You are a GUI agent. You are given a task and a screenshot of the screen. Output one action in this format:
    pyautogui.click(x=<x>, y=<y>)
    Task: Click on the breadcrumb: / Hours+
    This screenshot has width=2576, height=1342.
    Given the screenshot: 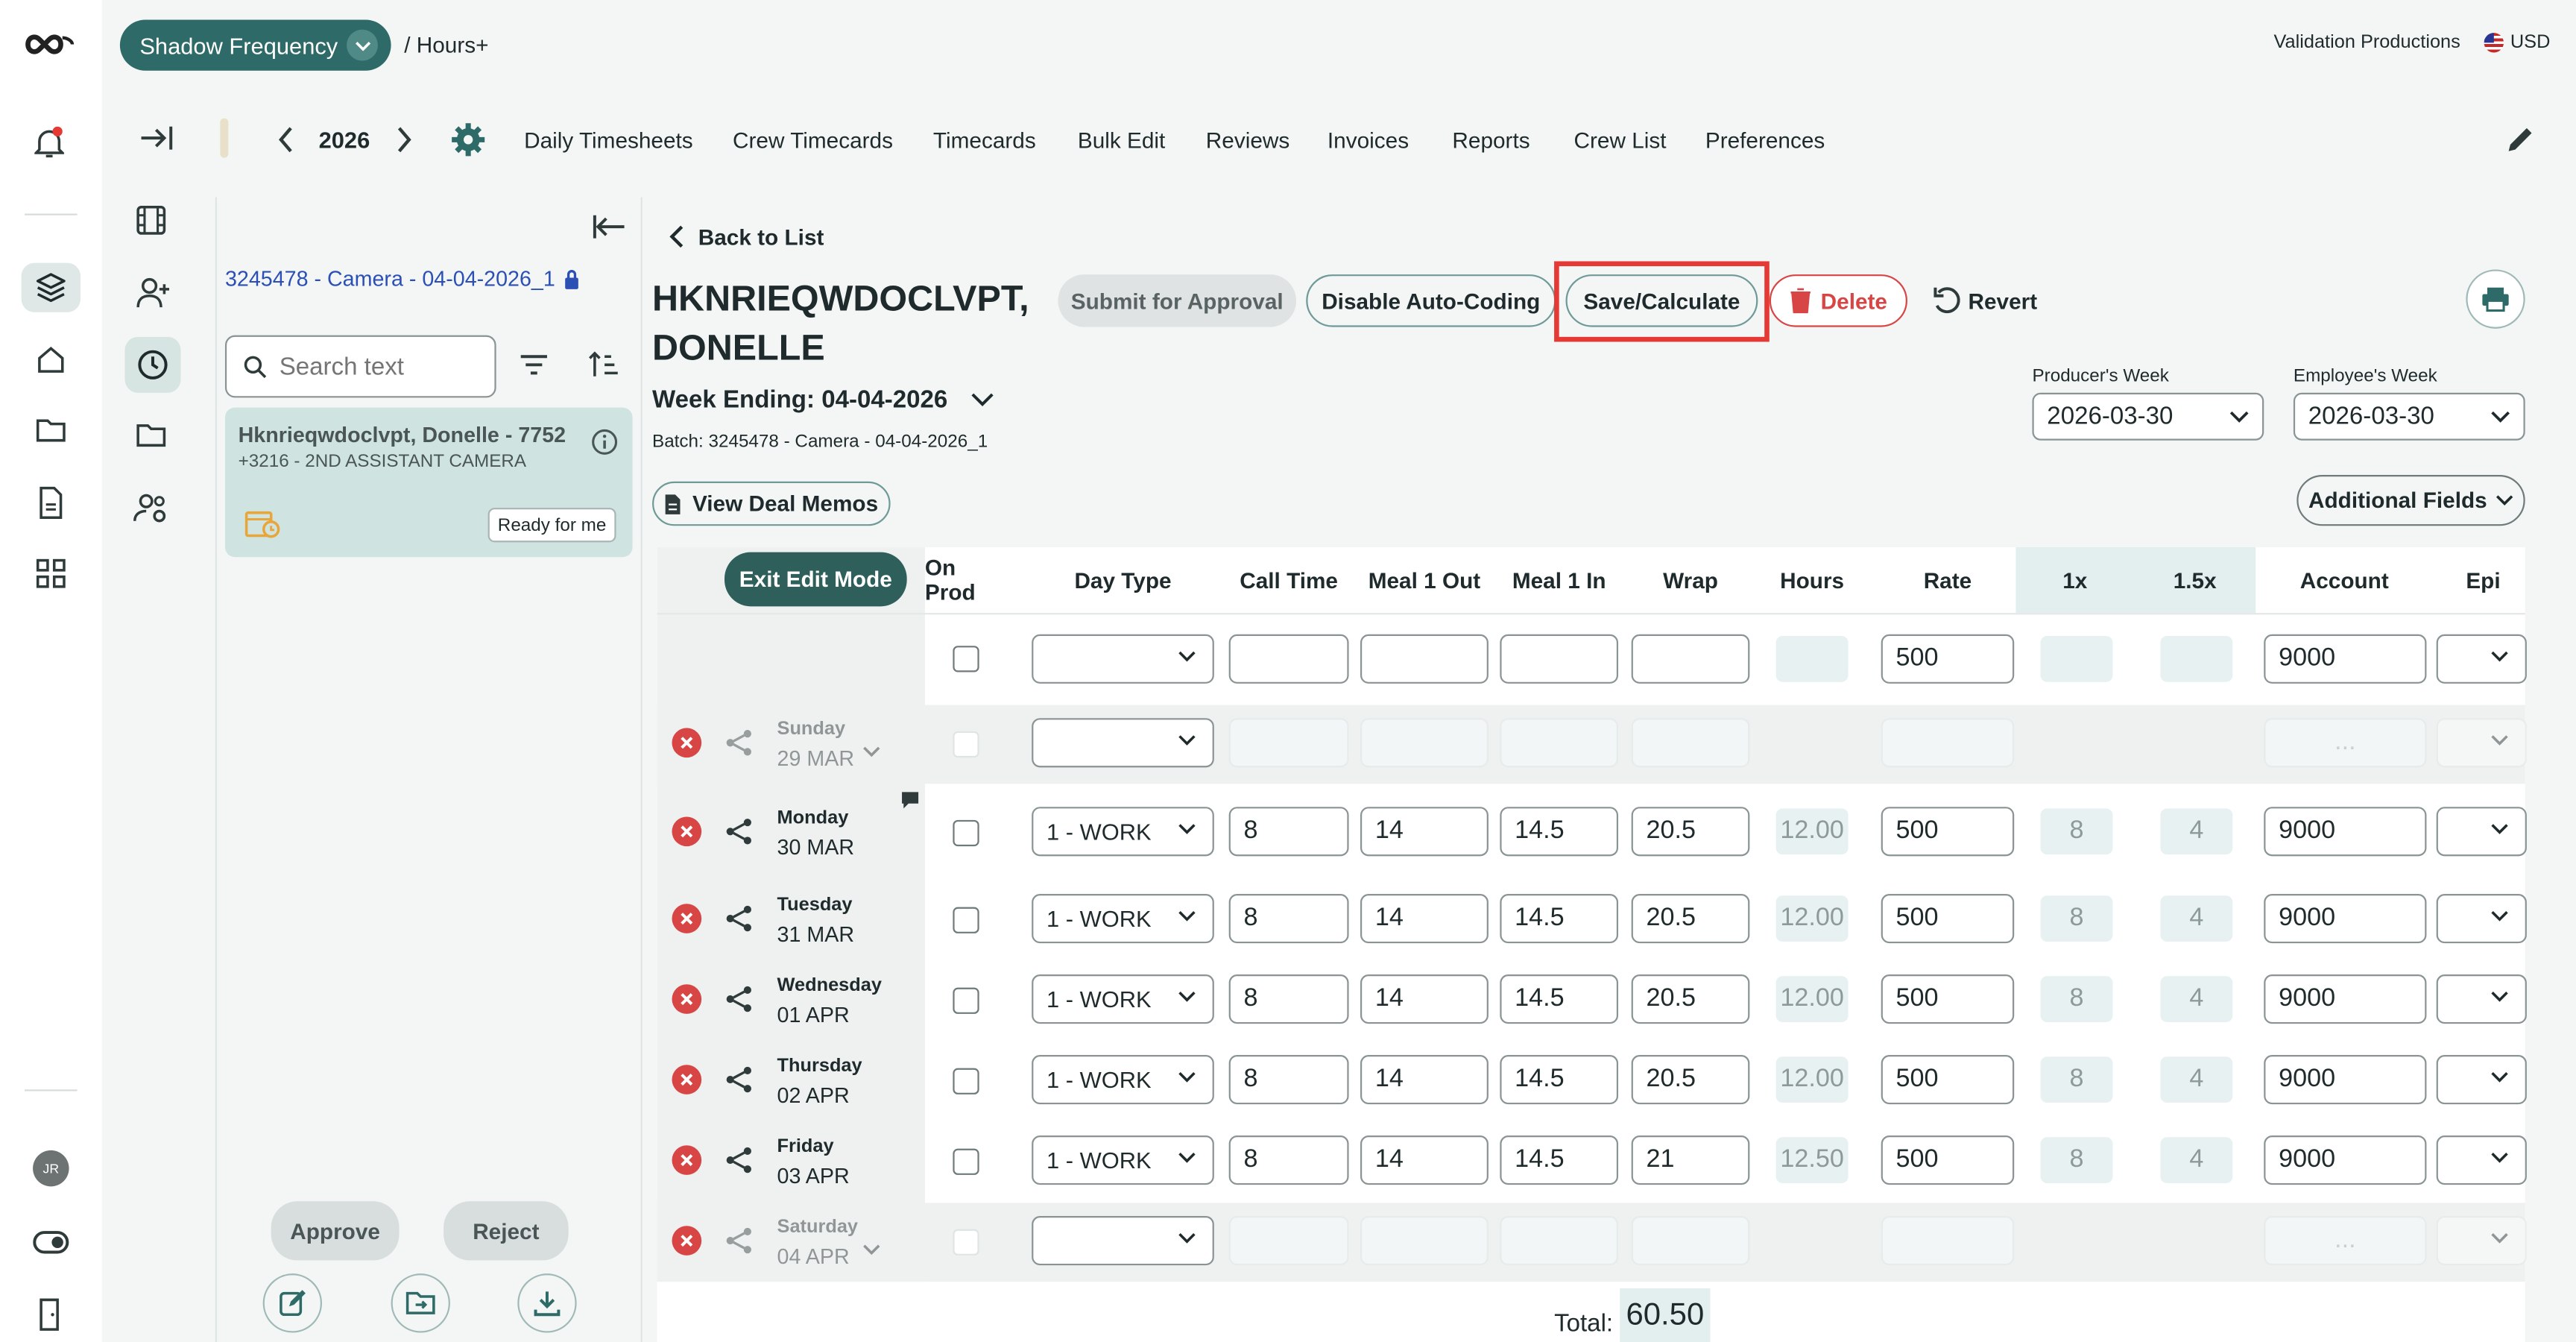 What is the action you would take?
    pyautogui.click(x=446, y=45)
    